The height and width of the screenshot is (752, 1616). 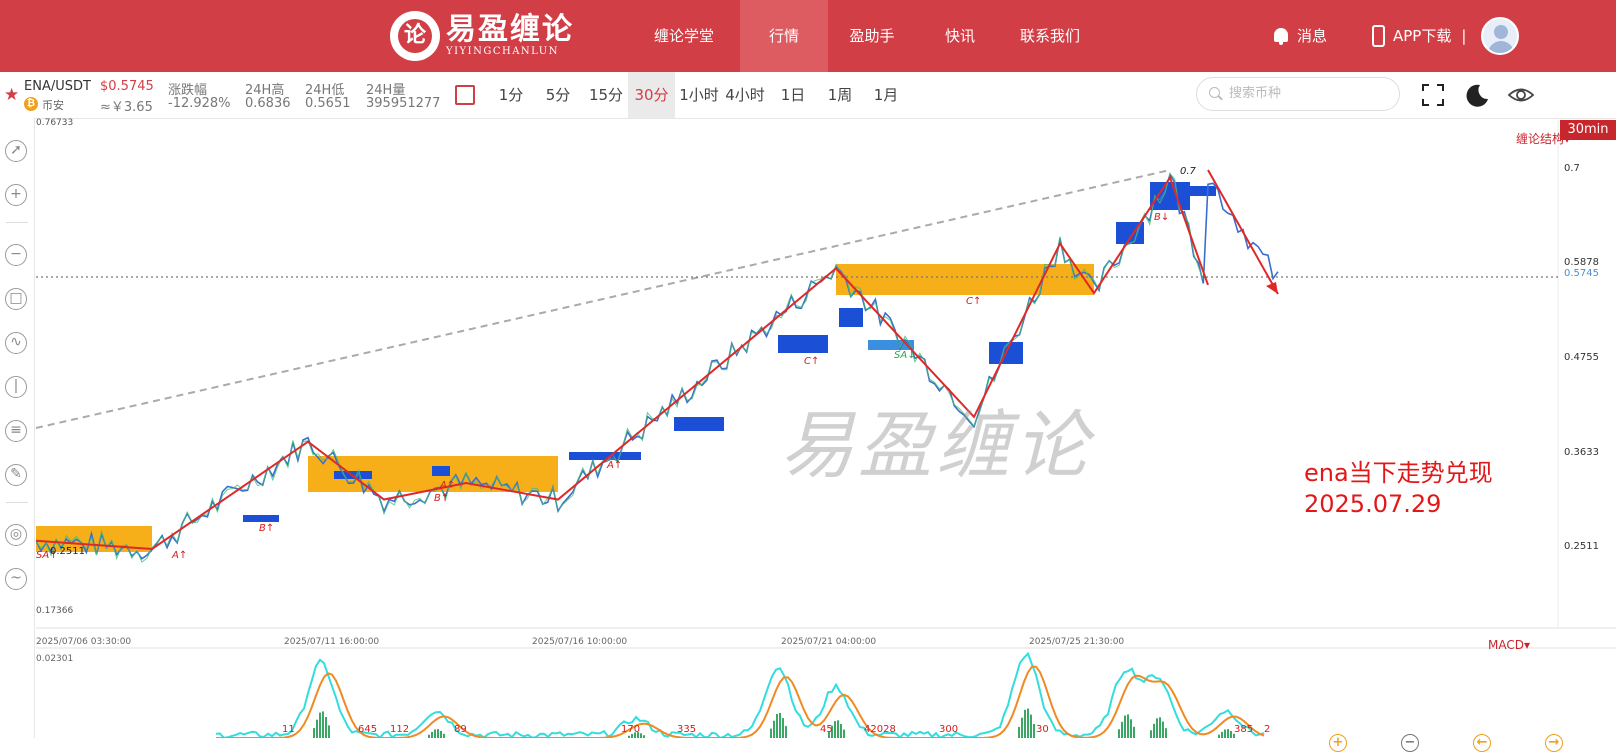 I want to click on tf-15m: 15分, so click(x=606, y=95).